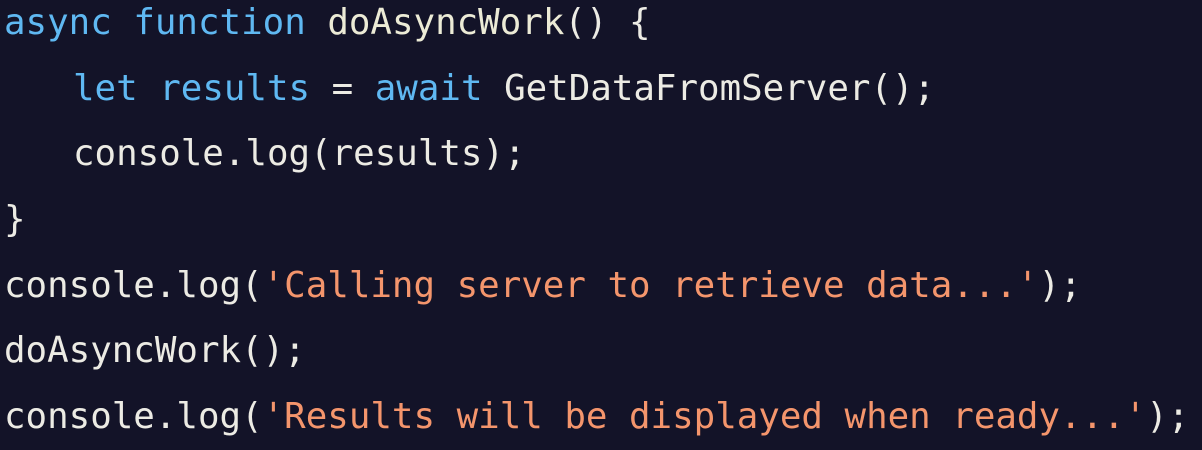 Image resolution: width=1202 pixels, height=450 pixels. I want to click on keyword-function: function, so click(219, 22).